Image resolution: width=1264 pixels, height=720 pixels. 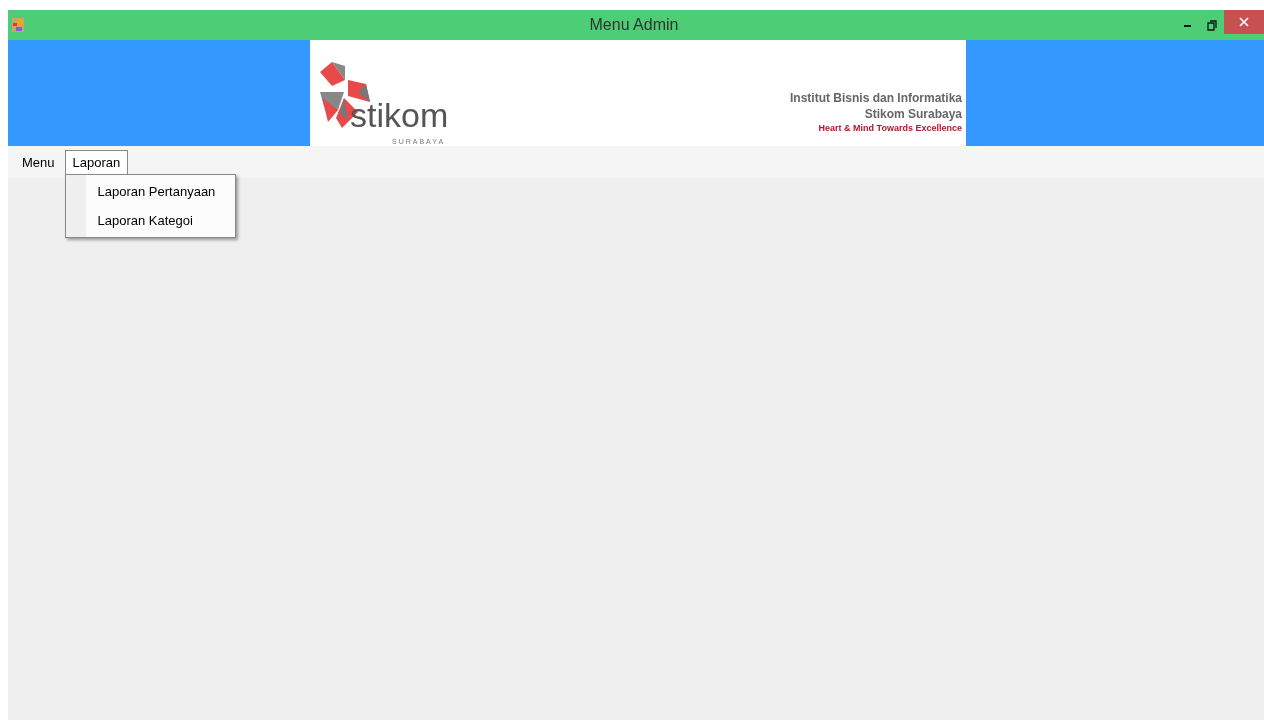 What do you see at coordinates (399, 115) in the screenshot?
I see `logo-wordmark: stikom` at bounding box center [399, 115].